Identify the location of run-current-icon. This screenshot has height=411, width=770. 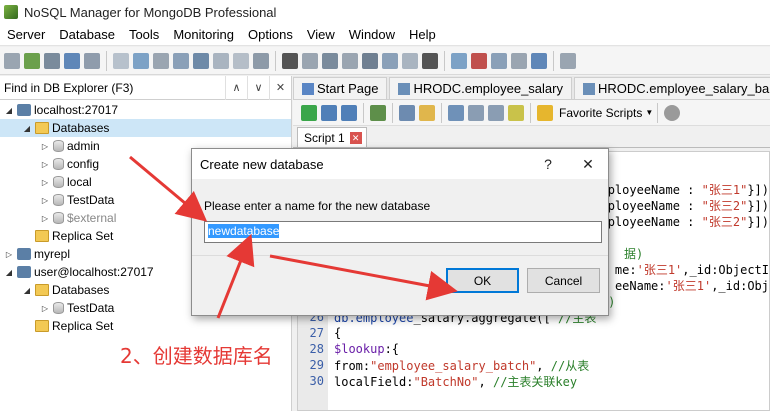
(349, 112).